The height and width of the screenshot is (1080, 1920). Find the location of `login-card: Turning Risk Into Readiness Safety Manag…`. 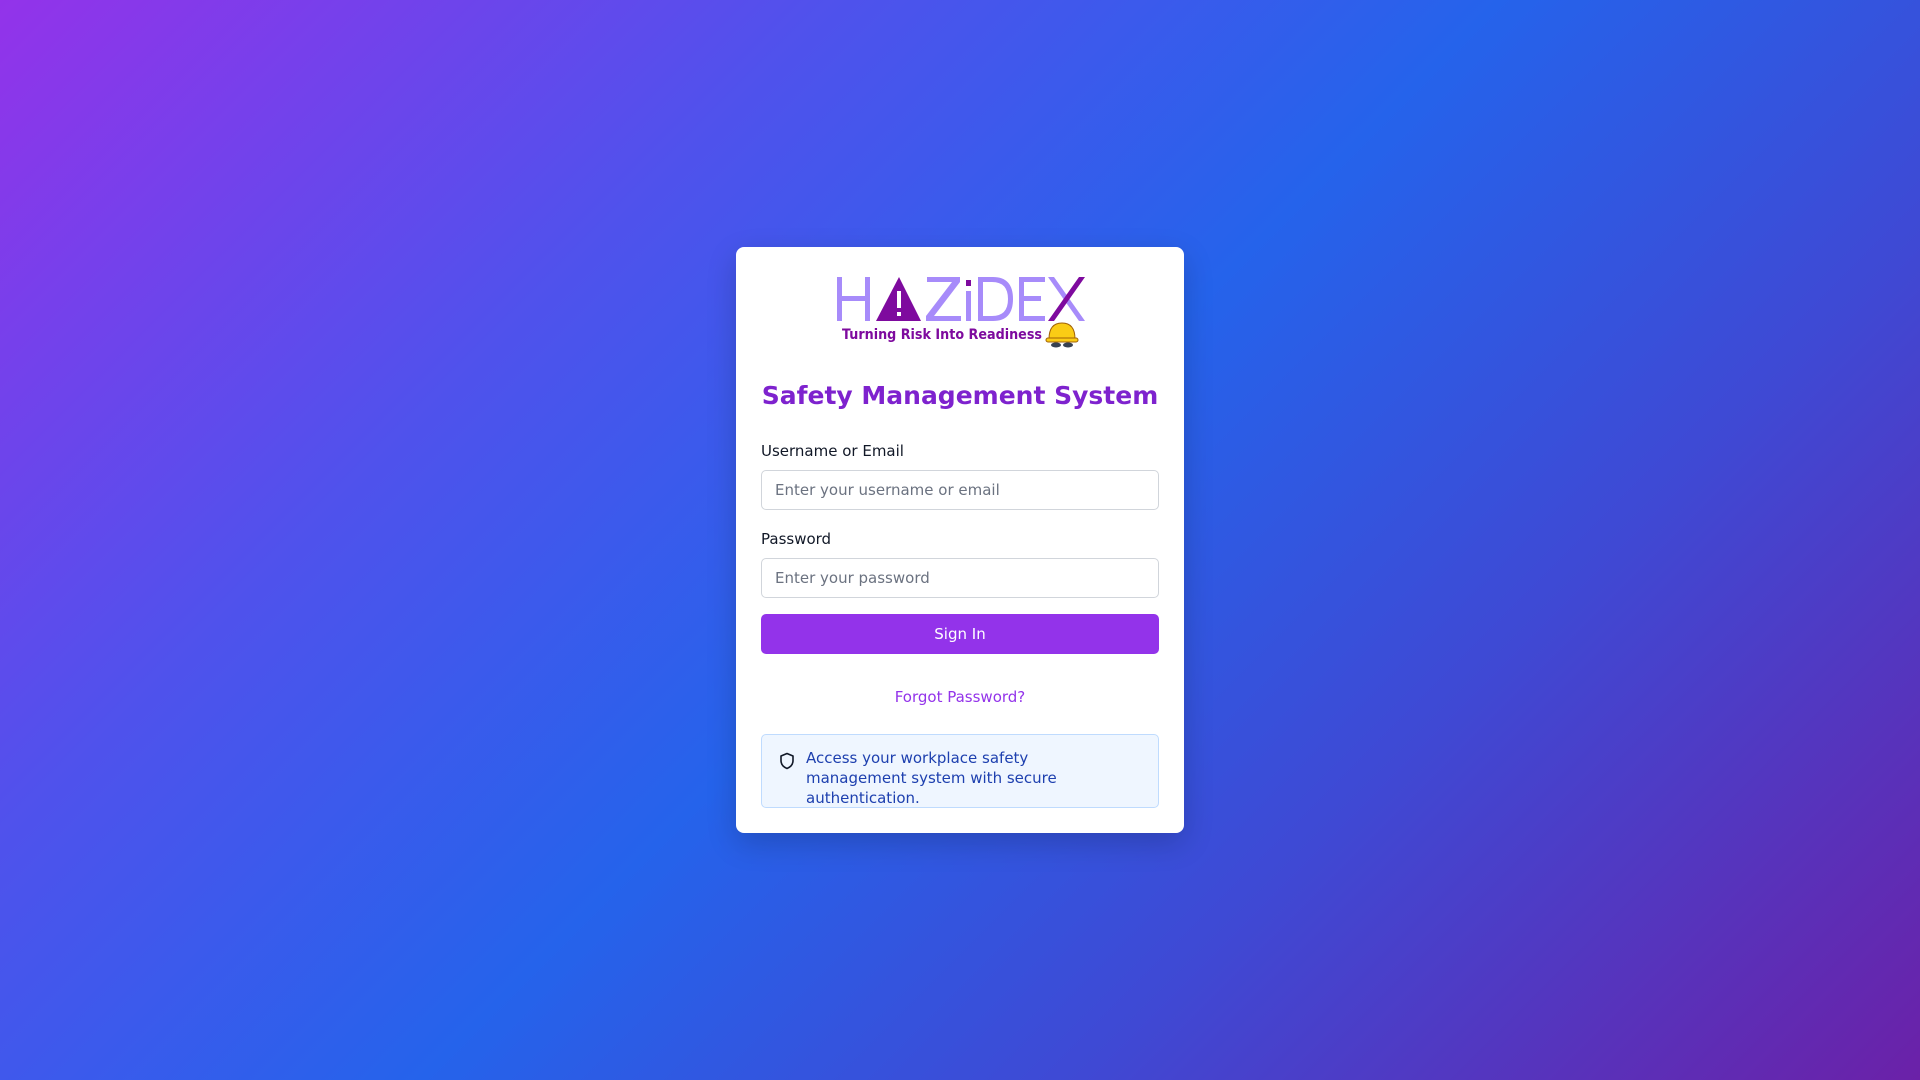

login-card: Turning Risk Into Readiness Safety Manag… is located at coordinates (960, 540).